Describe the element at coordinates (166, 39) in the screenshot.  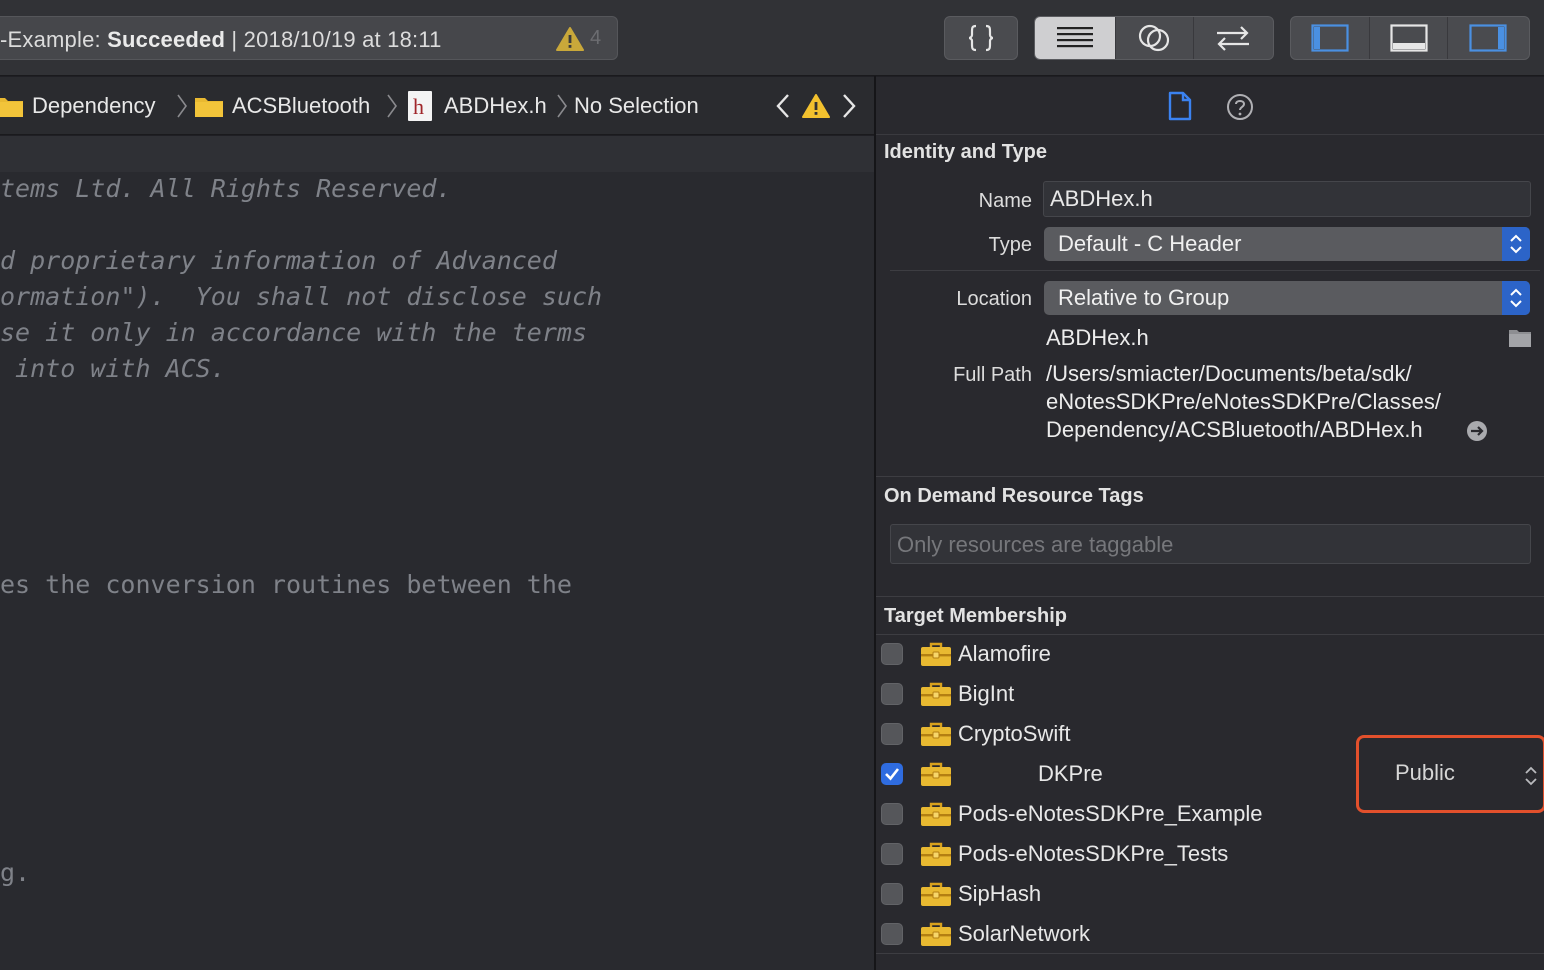
I see `build-result: Succeeded` at that location.